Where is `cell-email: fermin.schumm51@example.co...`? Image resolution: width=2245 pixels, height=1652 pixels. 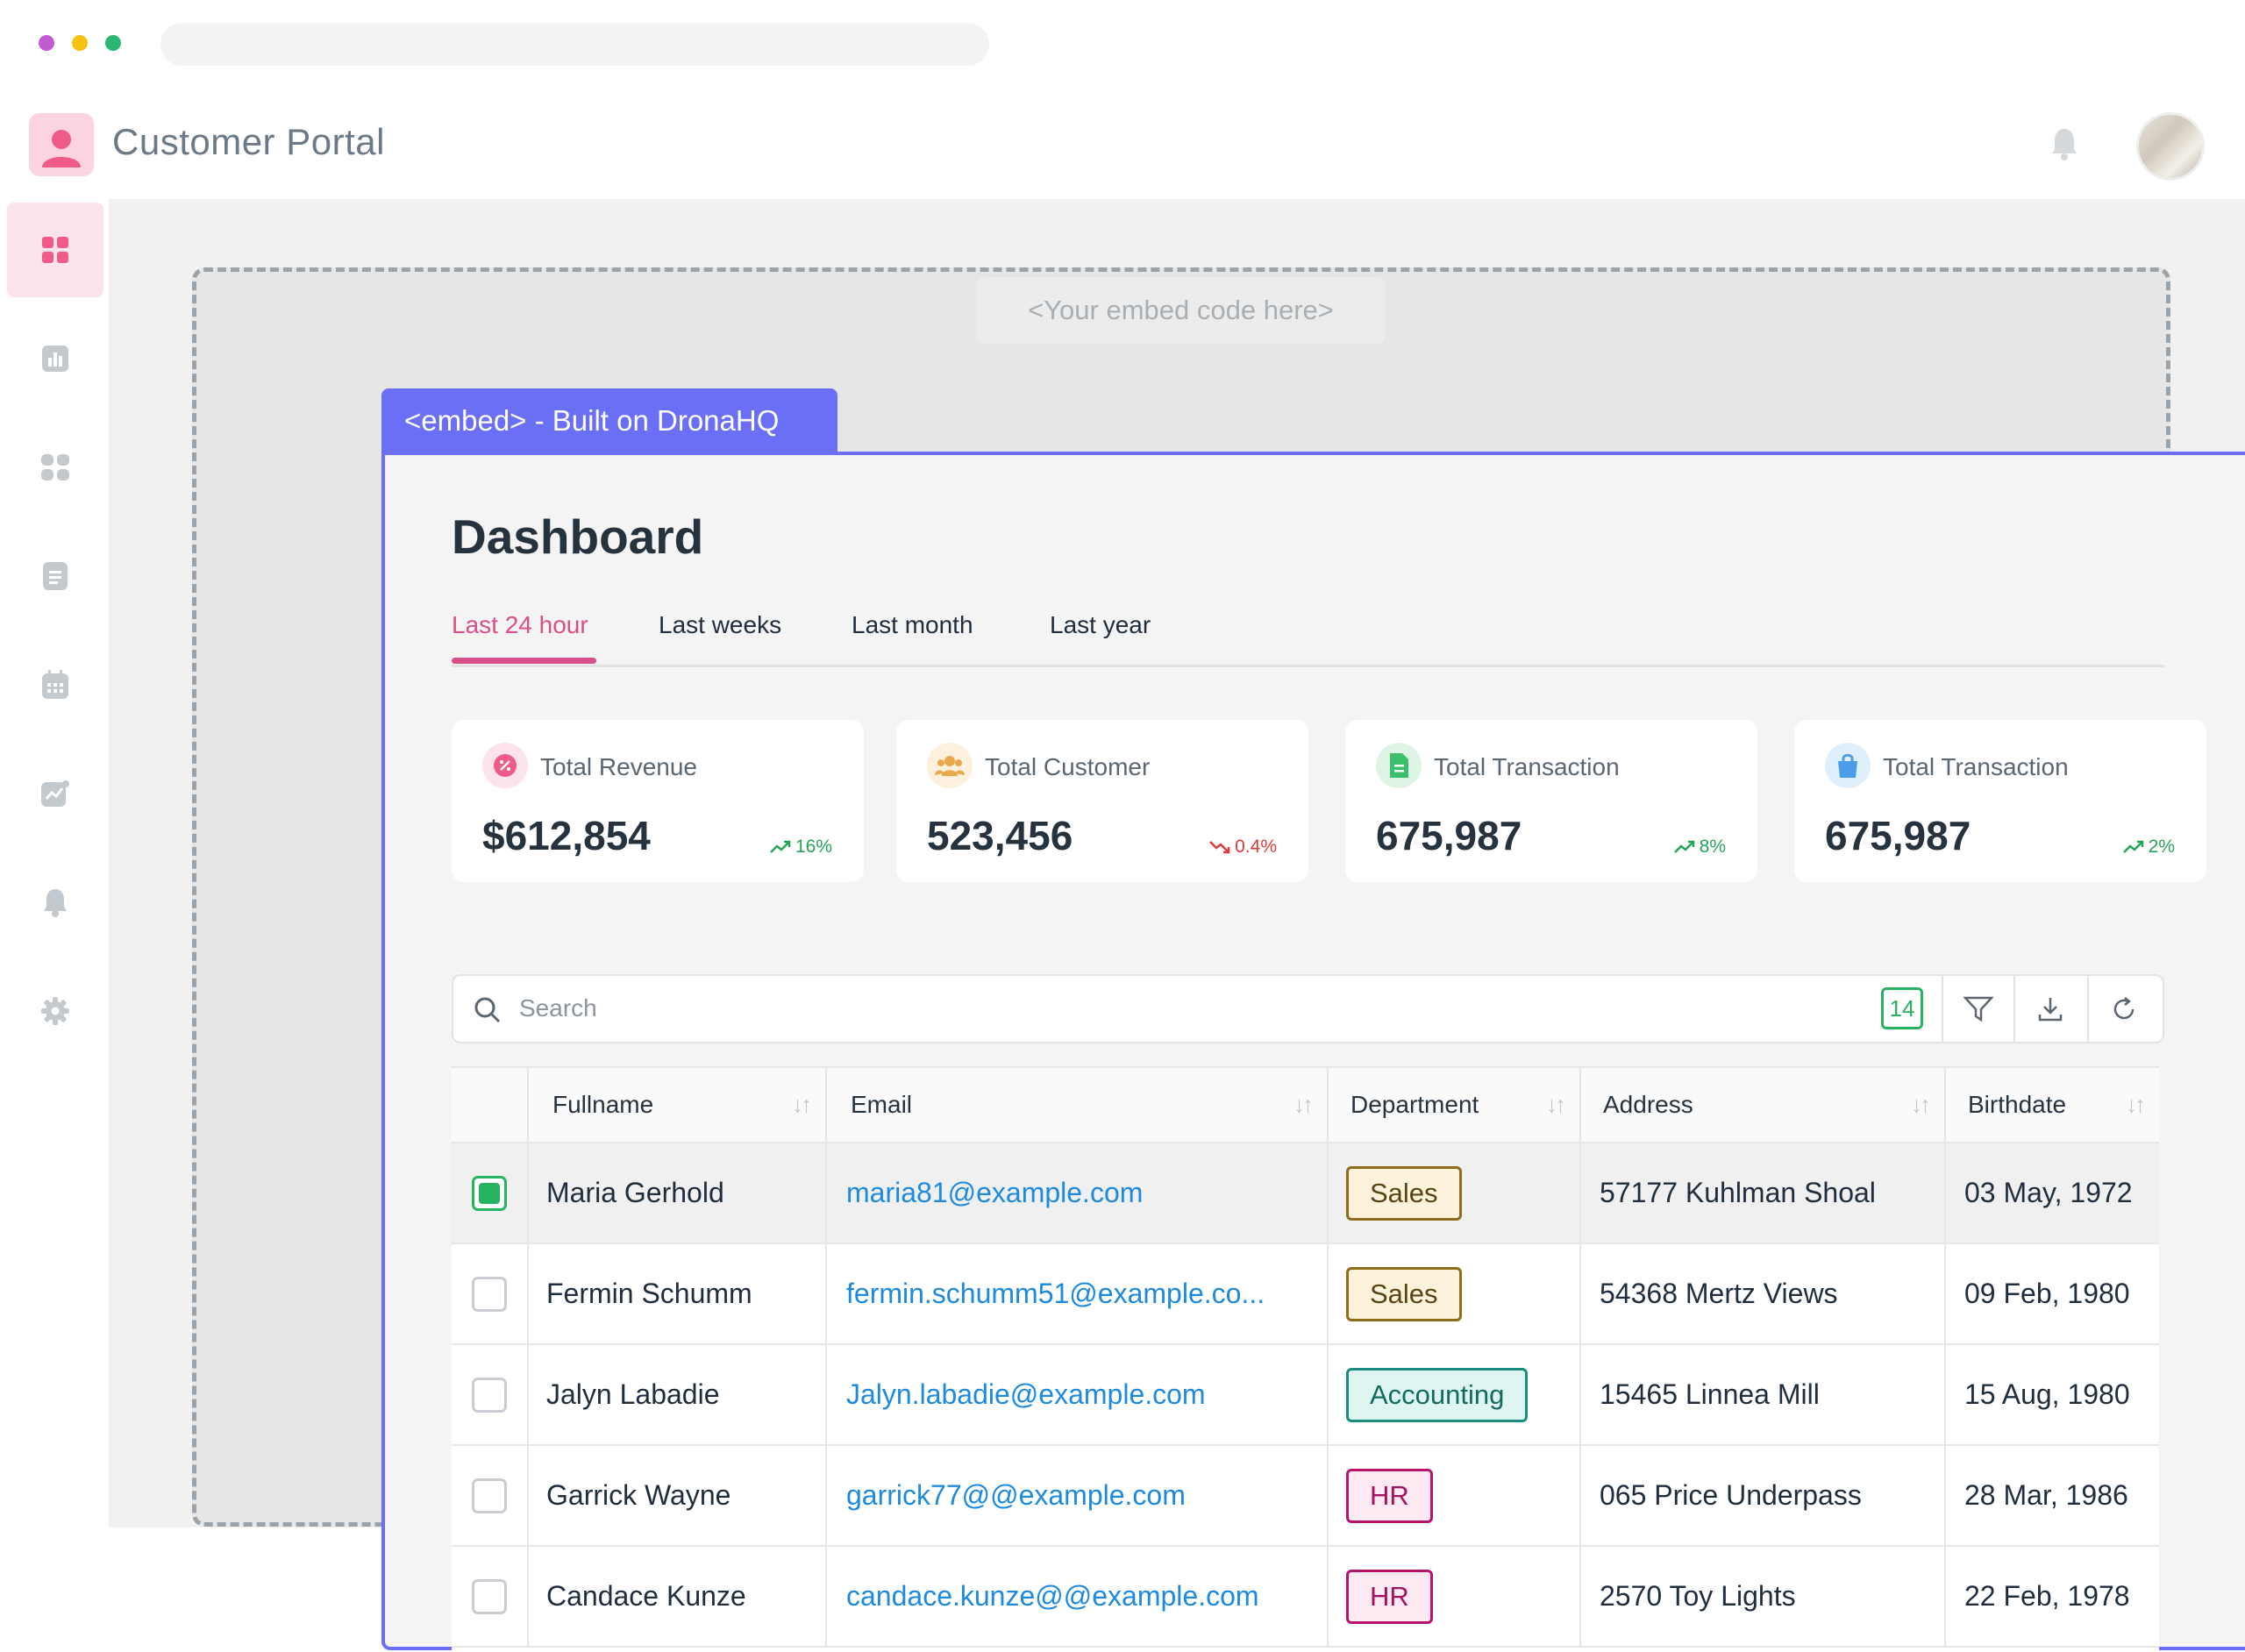
cell-email: fermin.schumm51@example.co... is located at coordinates (1078, 1293).